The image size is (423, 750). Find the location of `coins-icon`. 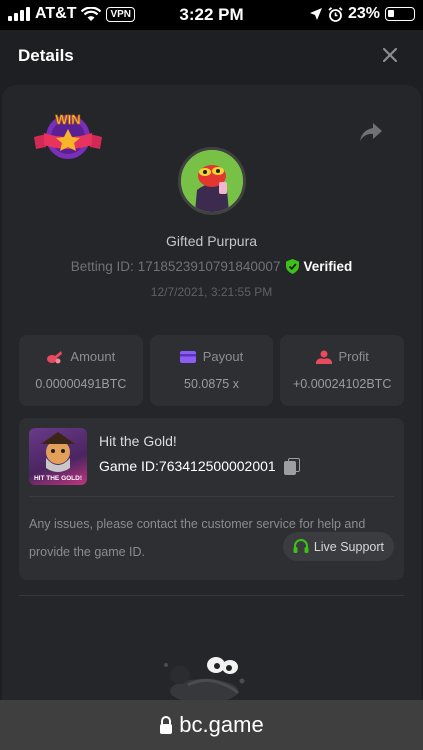

coins-icon is located at coordinates (55, 356).